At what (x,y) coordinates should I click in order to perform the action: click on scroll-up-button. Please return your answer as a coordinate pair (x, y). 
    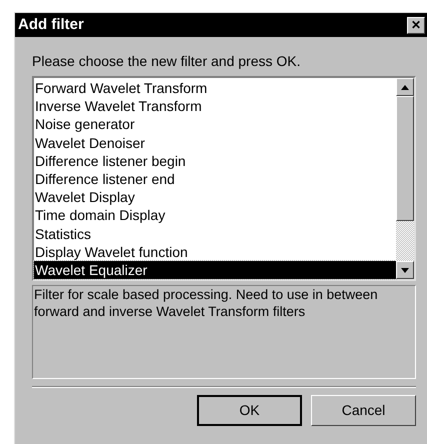
    Looking at the image, I should click on (405, 87).